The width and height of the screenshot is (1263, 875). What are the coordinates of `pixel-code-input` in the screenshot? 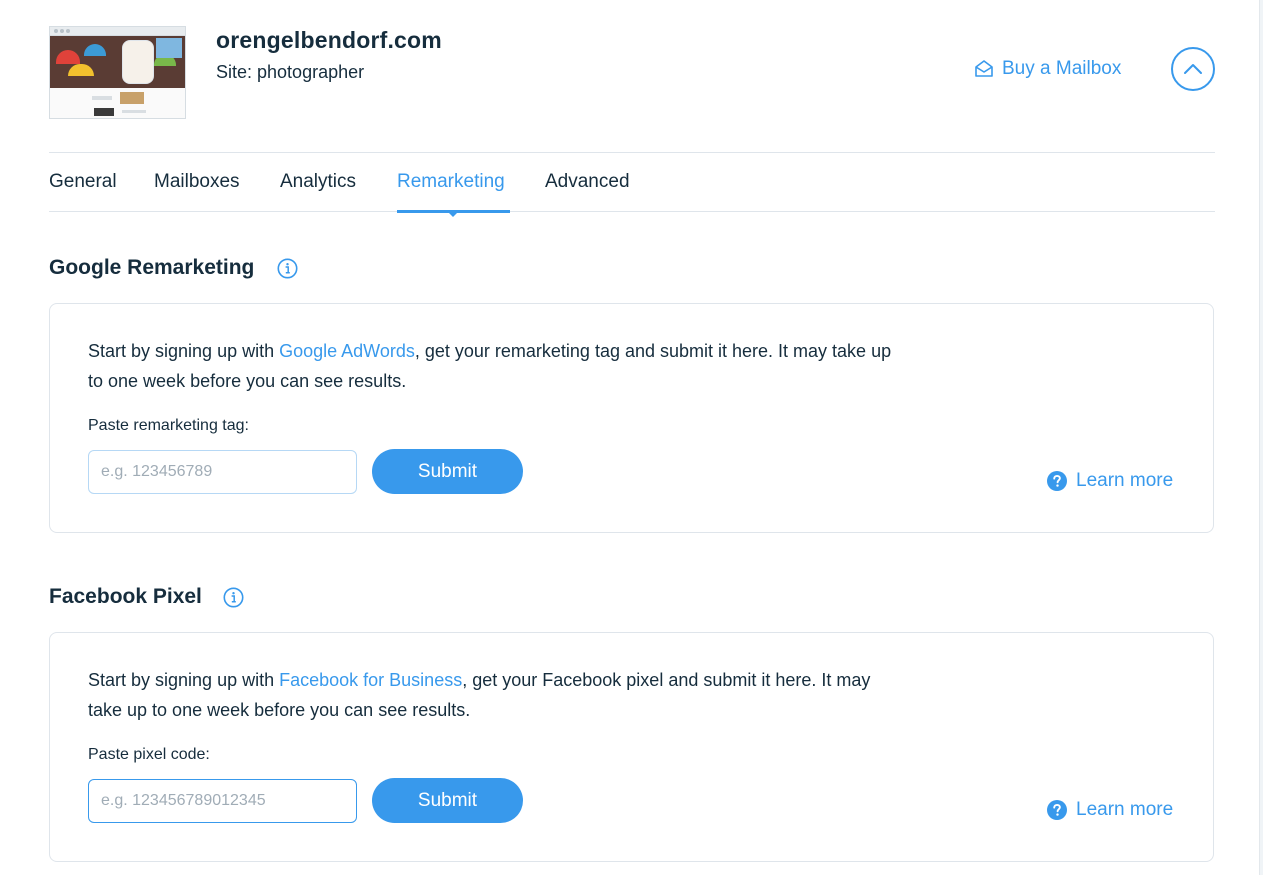 It's located at (222, 801).